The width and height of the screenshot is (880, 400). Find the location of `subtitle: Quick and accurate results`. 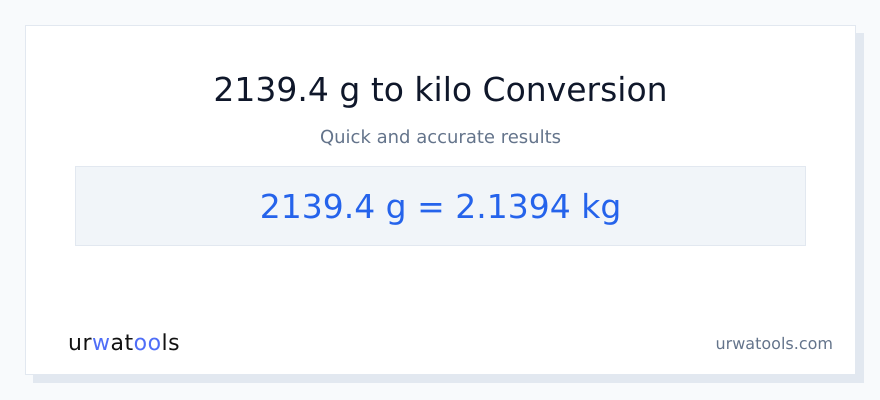

subtitle: Quick and accurate results is located at coordinates (441, 138).